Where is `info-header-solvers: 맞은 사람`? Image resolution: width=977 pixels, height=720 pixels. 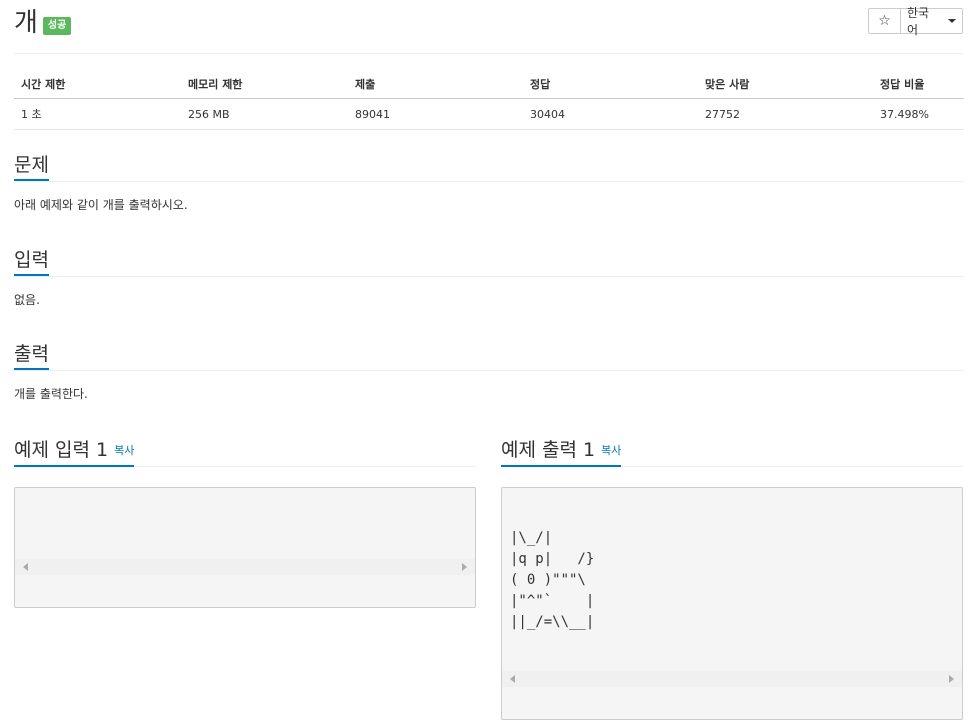 info-header-solvers: 맞은 사람 is located at coordinates (785, 84).